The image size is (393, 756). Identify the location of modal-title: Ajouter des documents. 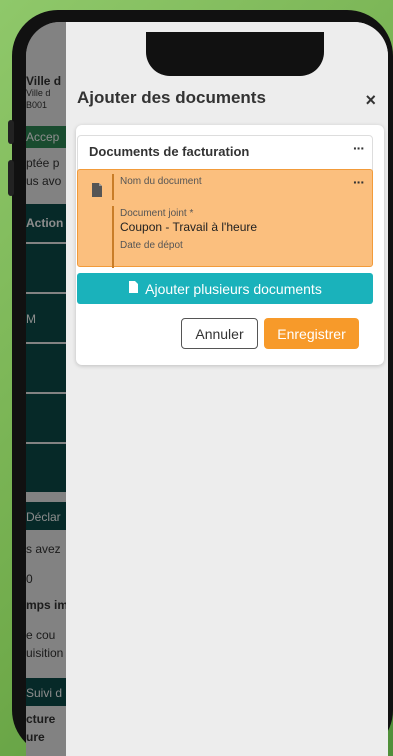
(171, 97).